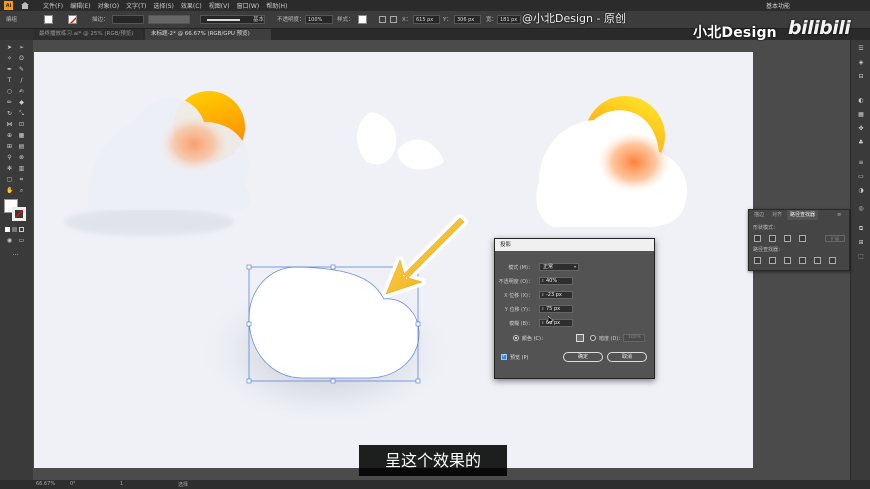 The height and width of the screenshot is (489, 870). Describe the element at coordinates (326, 345) in the screenshot. I see `selected-cloud-group` at that location.